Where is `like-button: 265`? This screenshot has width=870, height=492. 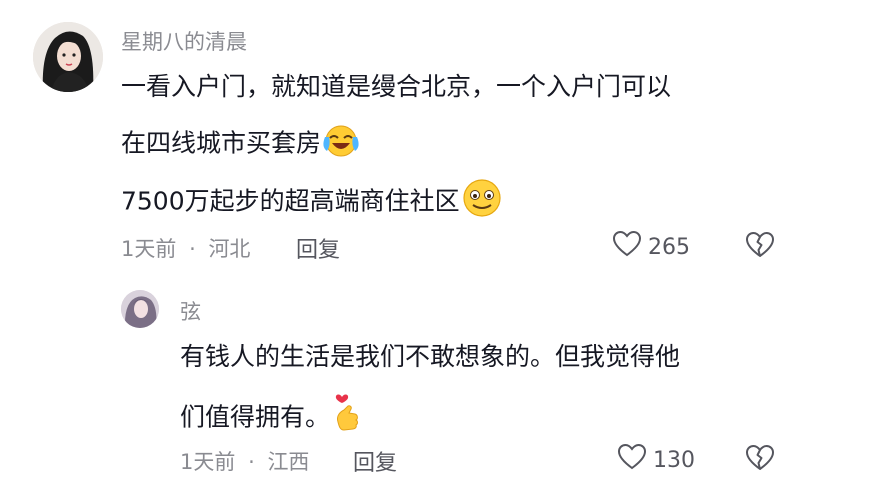 like-button: 265 is located at coordinates (651, 247).